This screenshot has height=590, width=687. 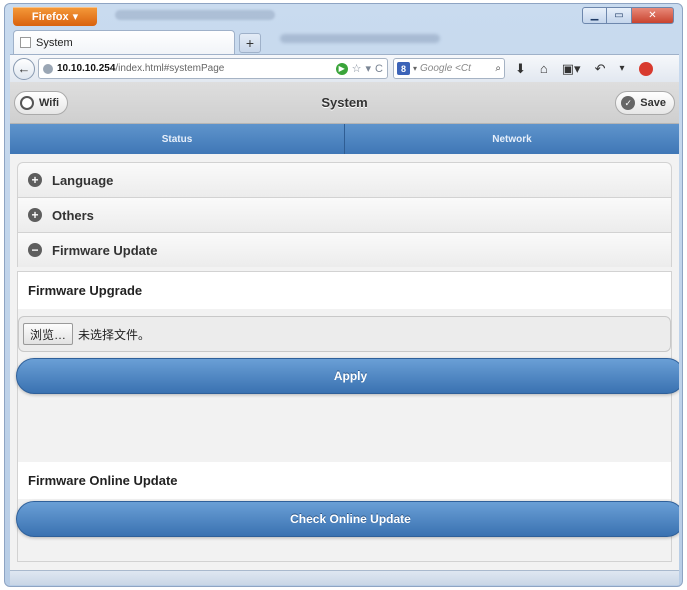 I want to click on firefox-menu-button: Firefox ▾, so click(x=55, y=16).